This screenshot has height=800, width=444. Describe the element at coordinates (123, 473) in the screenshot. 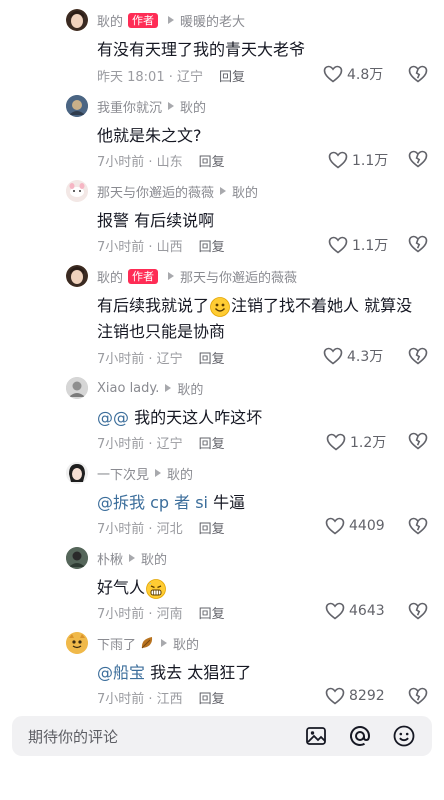

I see `username: 一下次見` at that location.